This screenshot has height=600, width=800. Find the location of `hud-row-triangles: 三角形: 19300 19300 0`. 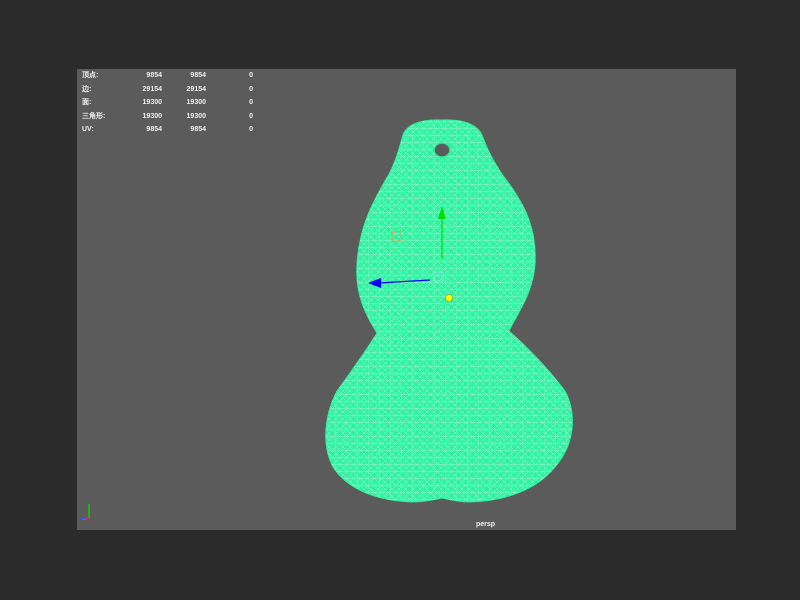

hud-row-triangles: 三角形: 19300 19300 0 is located at coordinates (172, 117).